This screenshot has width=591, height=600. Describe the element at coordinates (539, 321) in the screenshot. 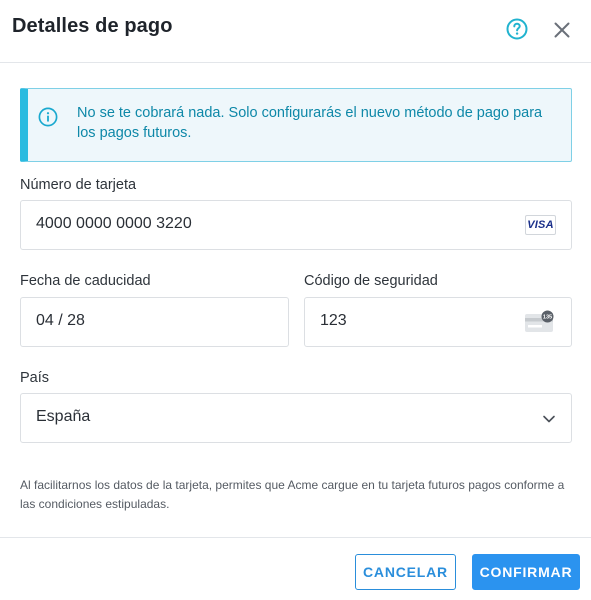

I see `card-cvc-icon: 135` at that location.